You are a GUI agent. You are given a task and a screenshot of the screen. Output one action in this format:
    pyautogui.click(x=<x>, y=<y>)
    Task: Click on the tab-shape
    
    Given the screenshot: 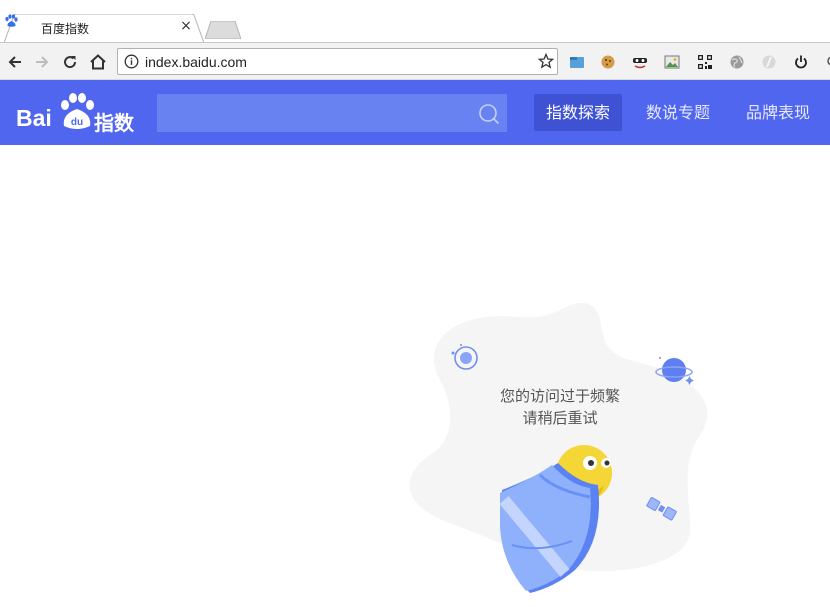 What is the action you would take?
    pyautogui.click(x=104, y=28)
    